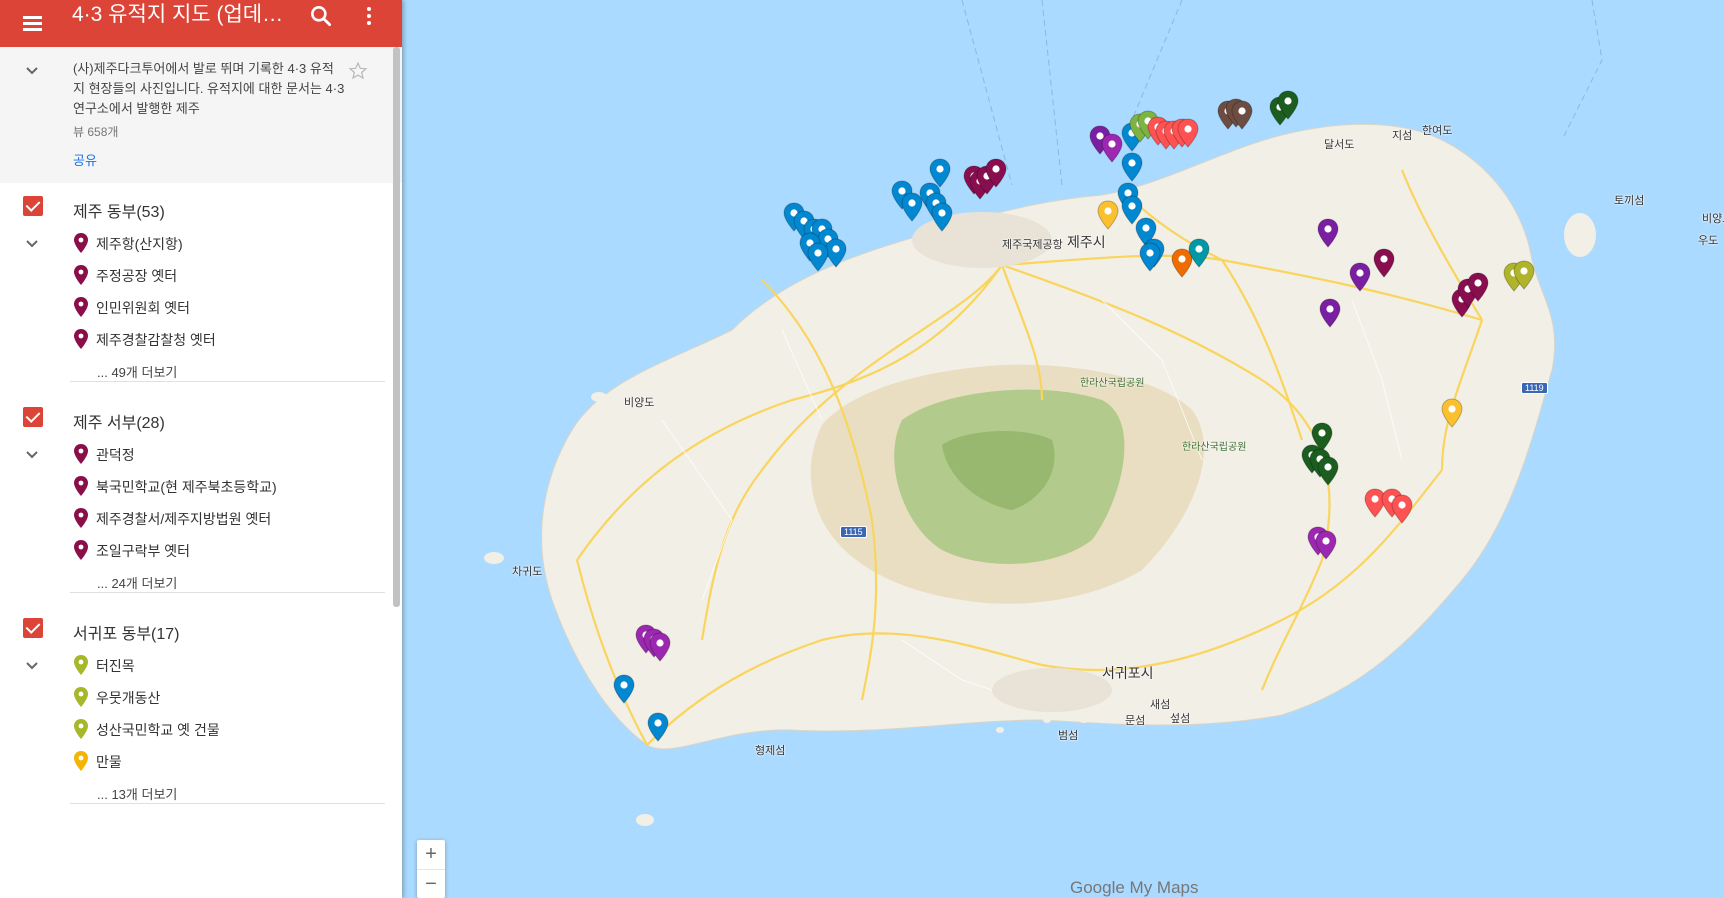 The width and height of the screenshot is (1724, 898). Describe the element at coordinates (396, 327) in the screenshot. I see `panel-scrollbar` at that location.